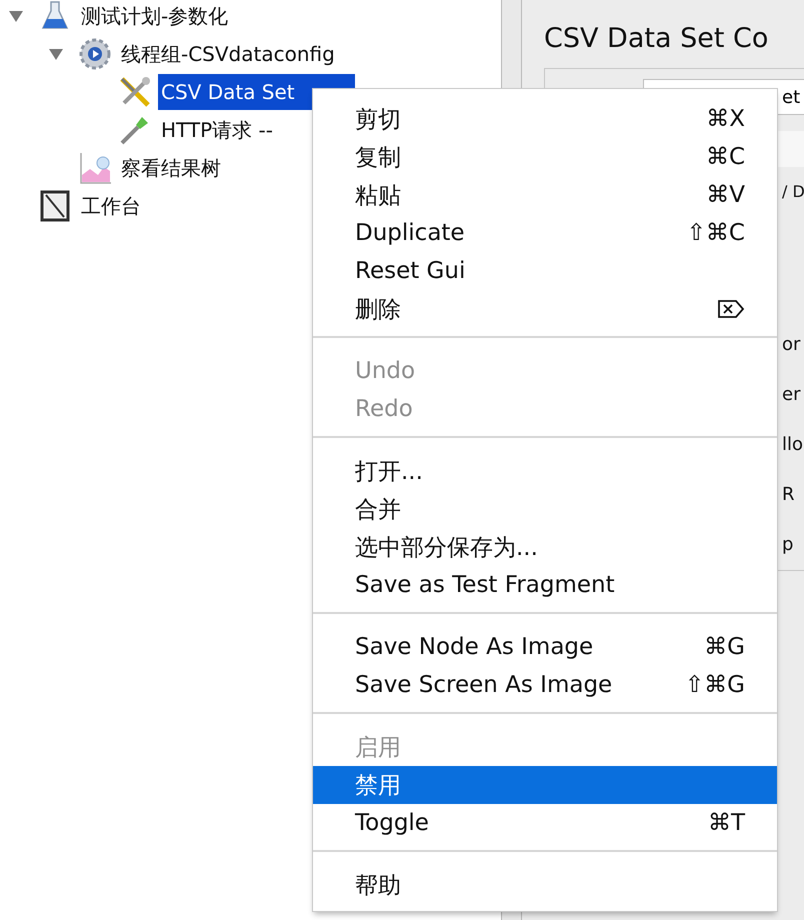 The image size is (804, 920). What do you see at coordinates (95, 54) in the screenshot?
I see `gear-icon` at bounding box center [95, 54].